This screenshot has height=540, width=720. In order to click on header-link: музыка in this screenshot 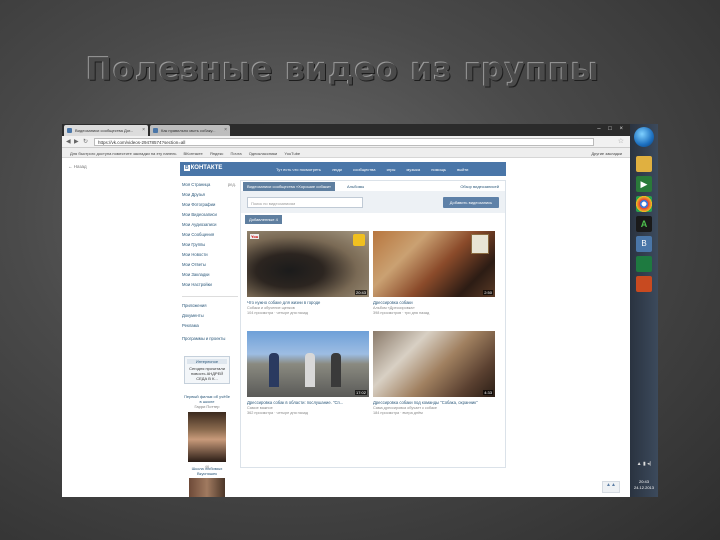, I will do `click(414, 169)`.